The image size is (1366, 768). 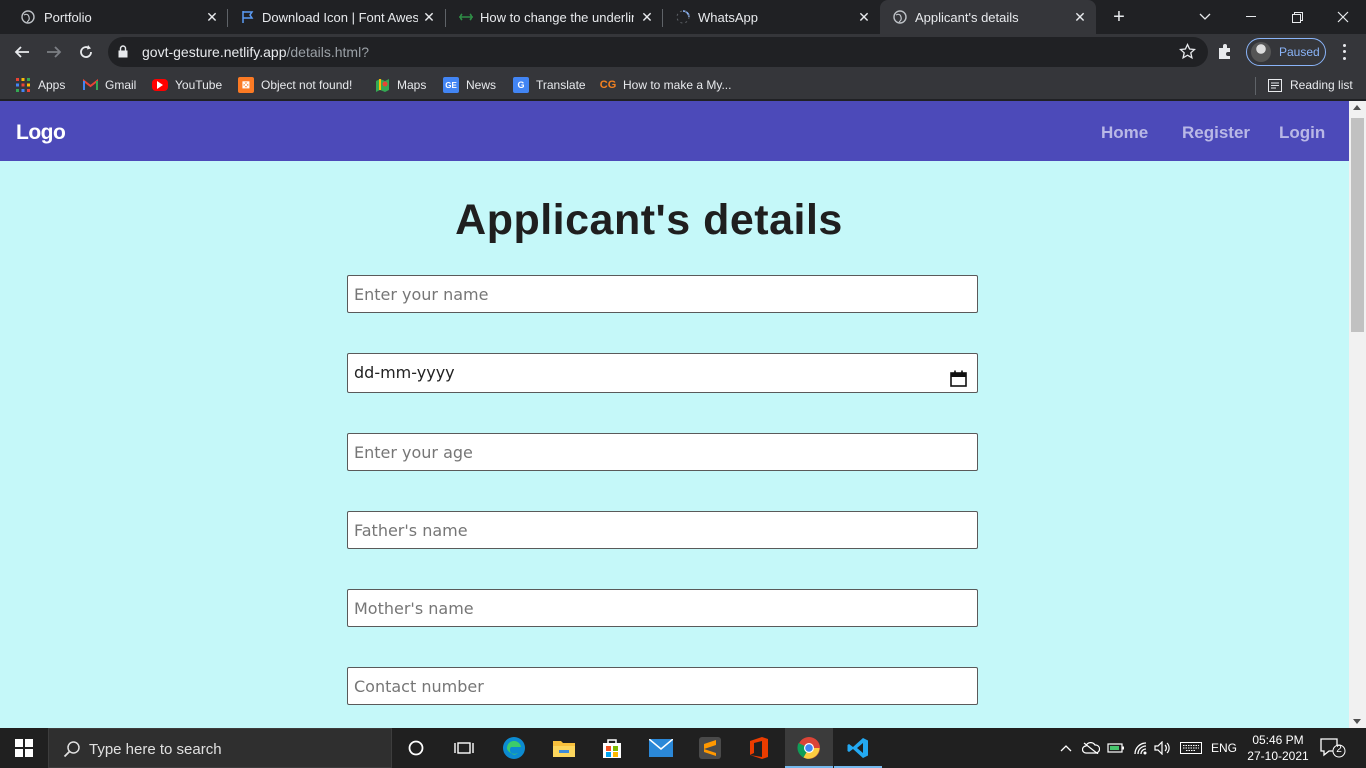 I want to click on page-title: Applicant's details, so click(x=649, y=220).